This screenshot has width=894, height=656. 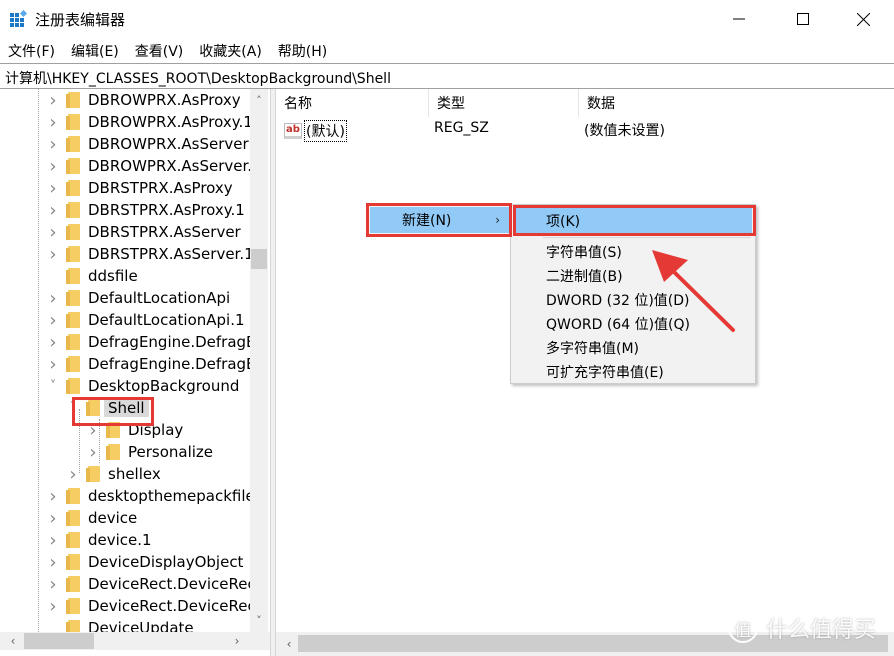 I want to click on tree-item: › device, so click(x=91, y=518).